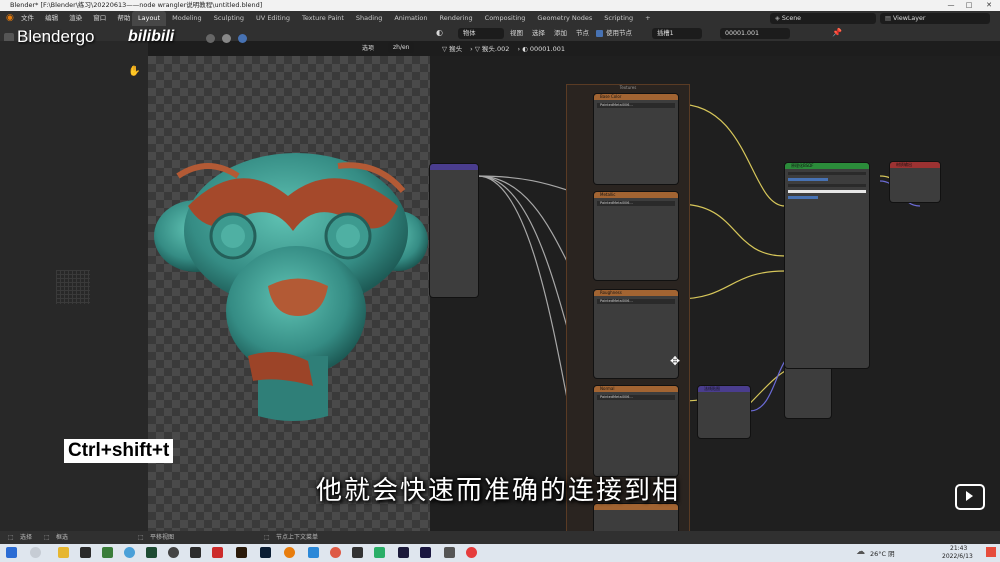 This screenshot has width=1000, height=562. I want to click on weather-text: 26°C 阴, so click(882, 553).